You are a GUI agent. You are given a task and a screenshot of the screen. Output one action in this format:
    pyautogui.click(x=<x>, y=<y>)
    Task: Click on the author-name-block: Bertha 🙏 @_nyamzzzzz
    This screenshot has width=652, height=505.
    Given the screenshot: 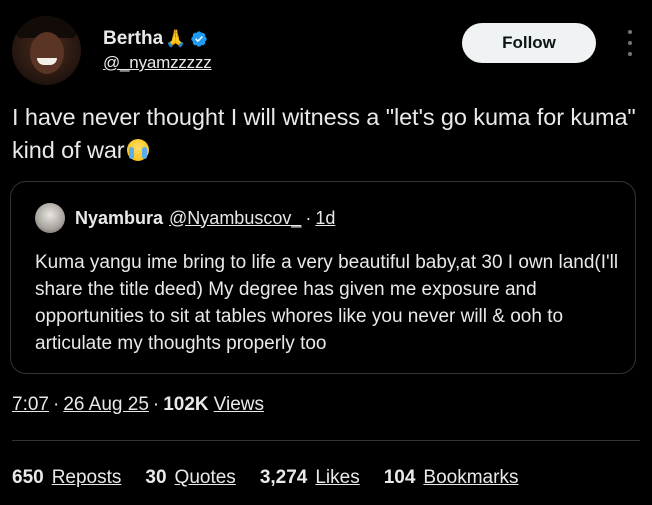 What is the action you would take?
    pyautogui.click(x=157, y=50)
    